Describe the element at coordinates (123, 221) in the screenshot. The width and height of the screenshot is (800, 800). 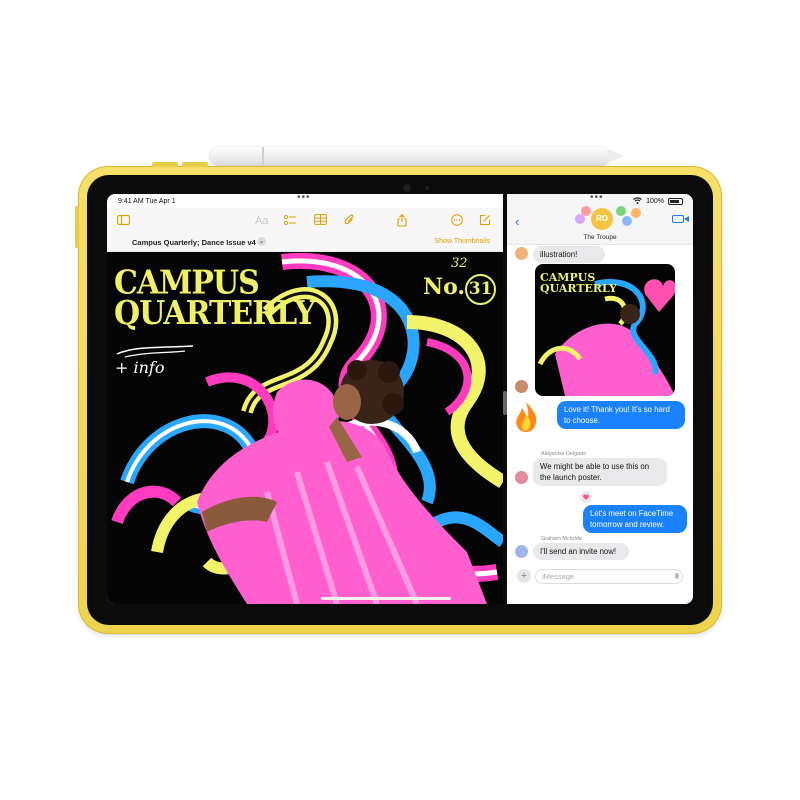
I see `sidebar-icon` at that location.